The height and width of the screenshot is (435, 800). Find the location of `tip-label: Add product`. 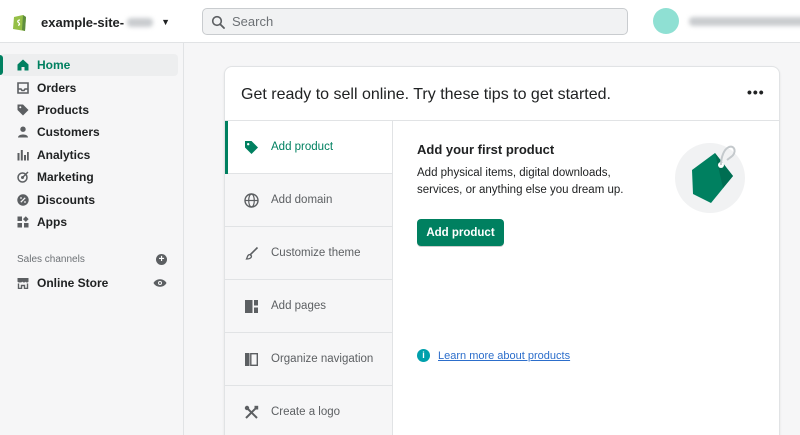

tip-label: Add product is located at coordinates (302, 147).